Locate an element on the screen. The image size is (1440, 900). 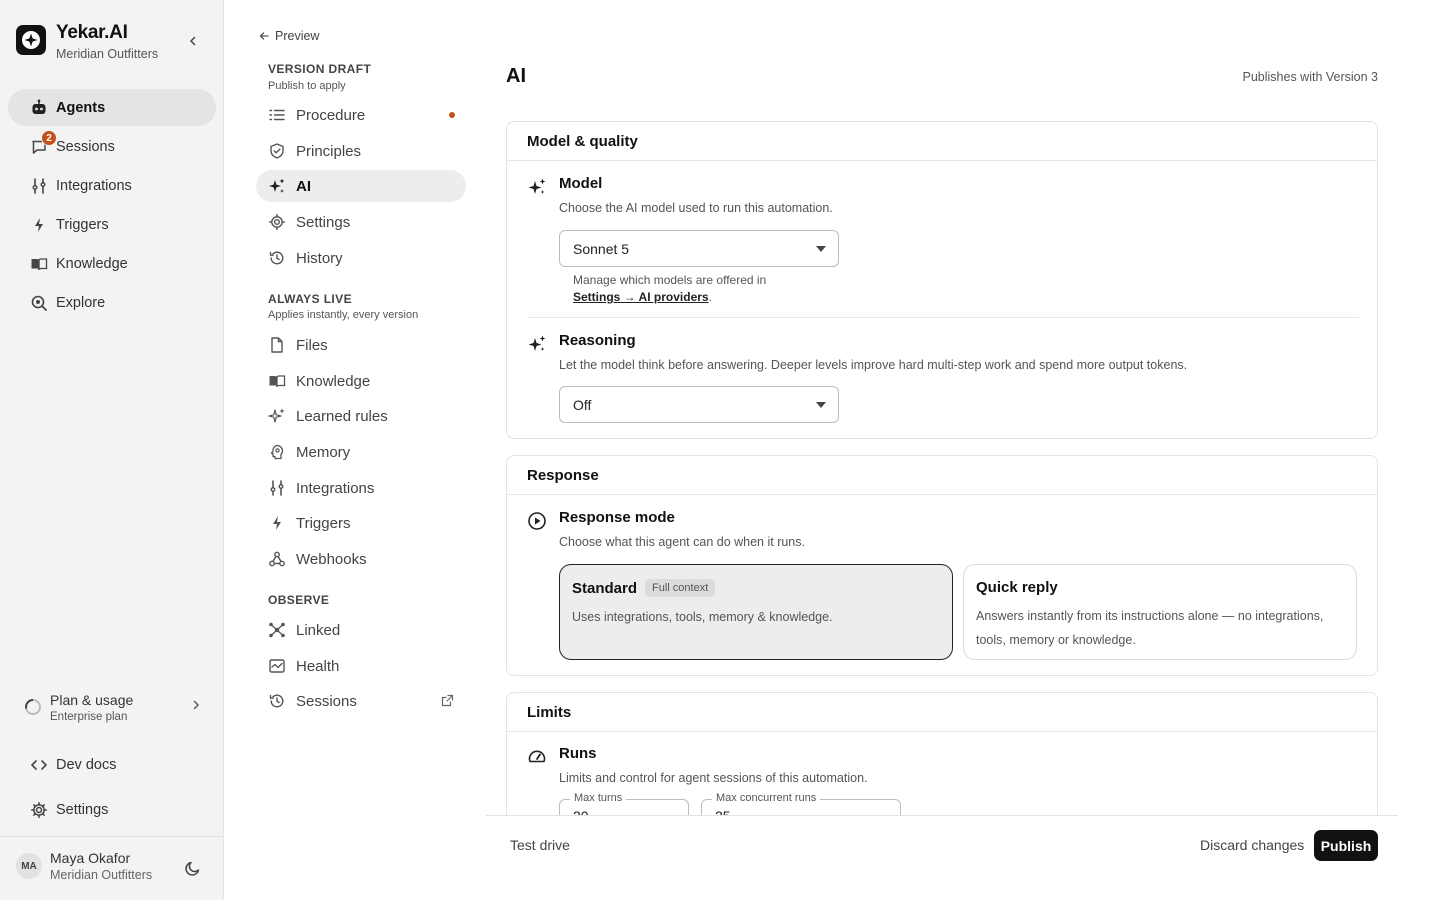
reasoning-title: Reasoning is located at coordinates (597, 340).